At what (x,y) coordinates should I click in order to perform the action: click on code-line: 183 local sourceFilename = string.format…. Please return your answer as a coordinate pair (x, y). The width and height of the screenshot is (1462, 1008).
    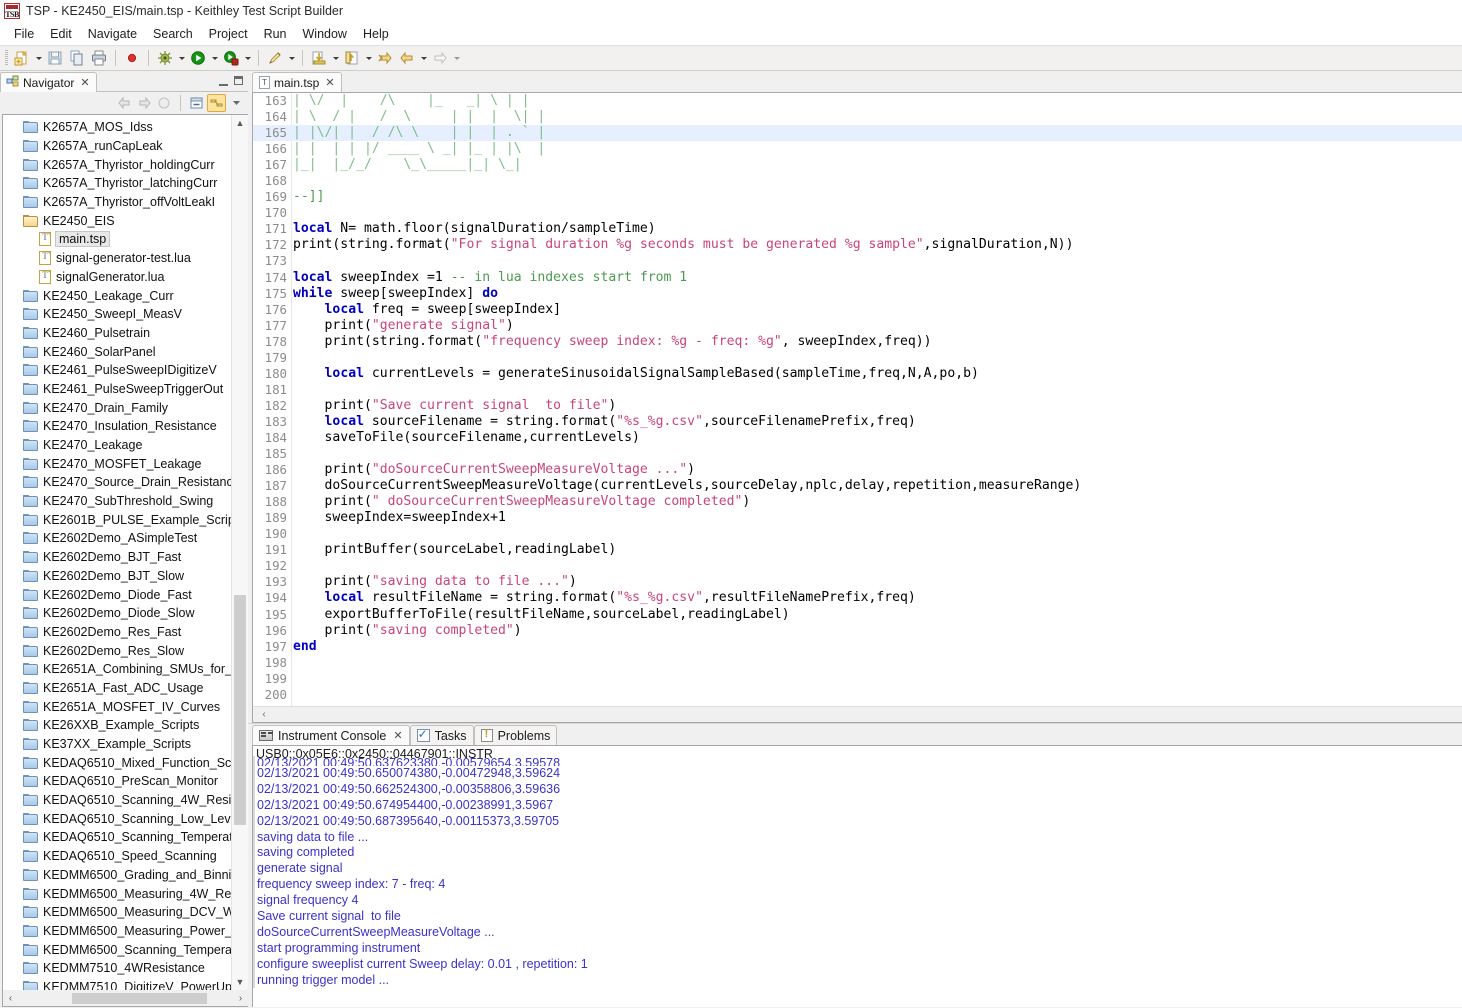
    Looking at the image, I should click on (857, 422).